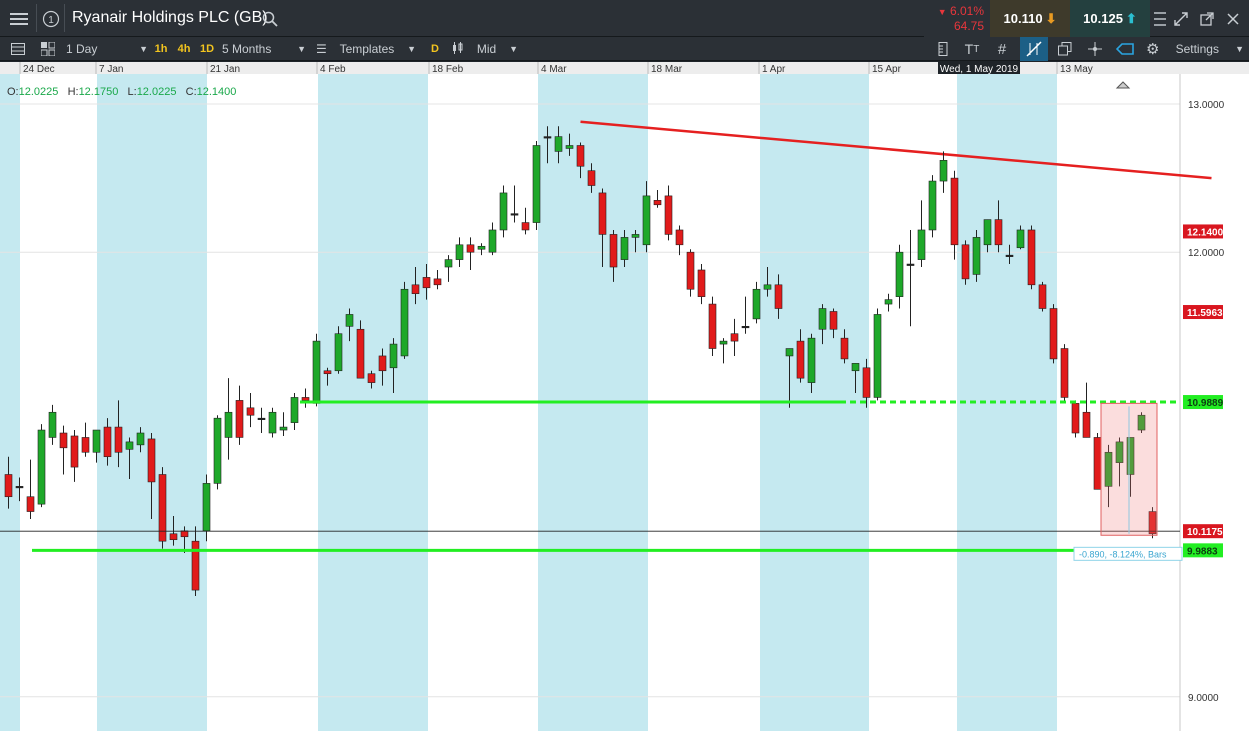 This screenshot has height=731, width=1249. I want to click on layout-icon, so click(18, 49).